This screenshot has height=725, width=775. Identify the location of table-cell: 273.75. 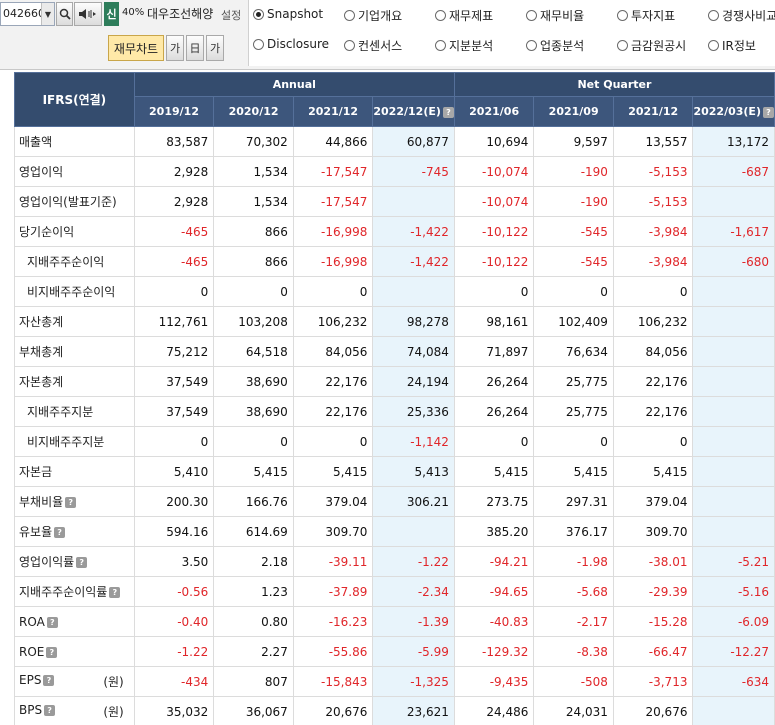
(494, 501).